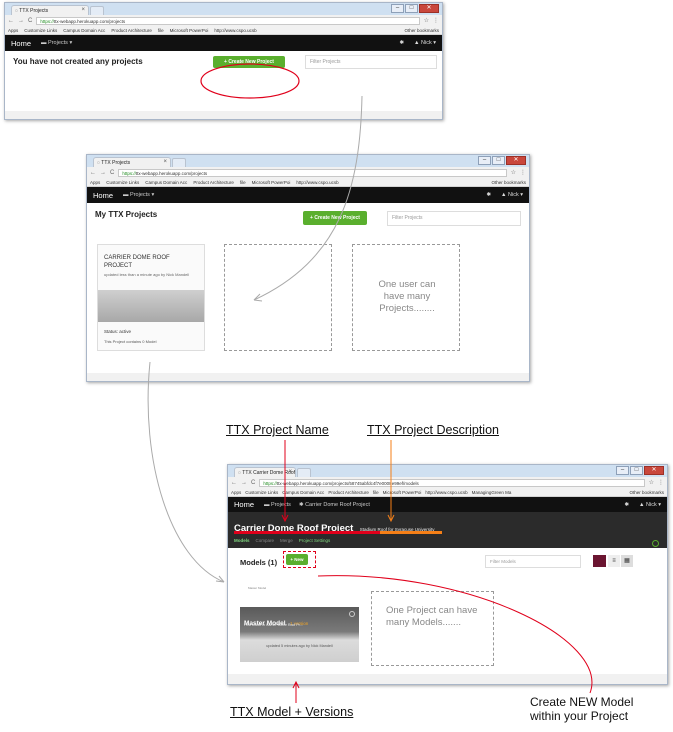  Describe the element at coordinates (614, 561) in the screenshot. I see `list-view-icon: ≡` at that location.